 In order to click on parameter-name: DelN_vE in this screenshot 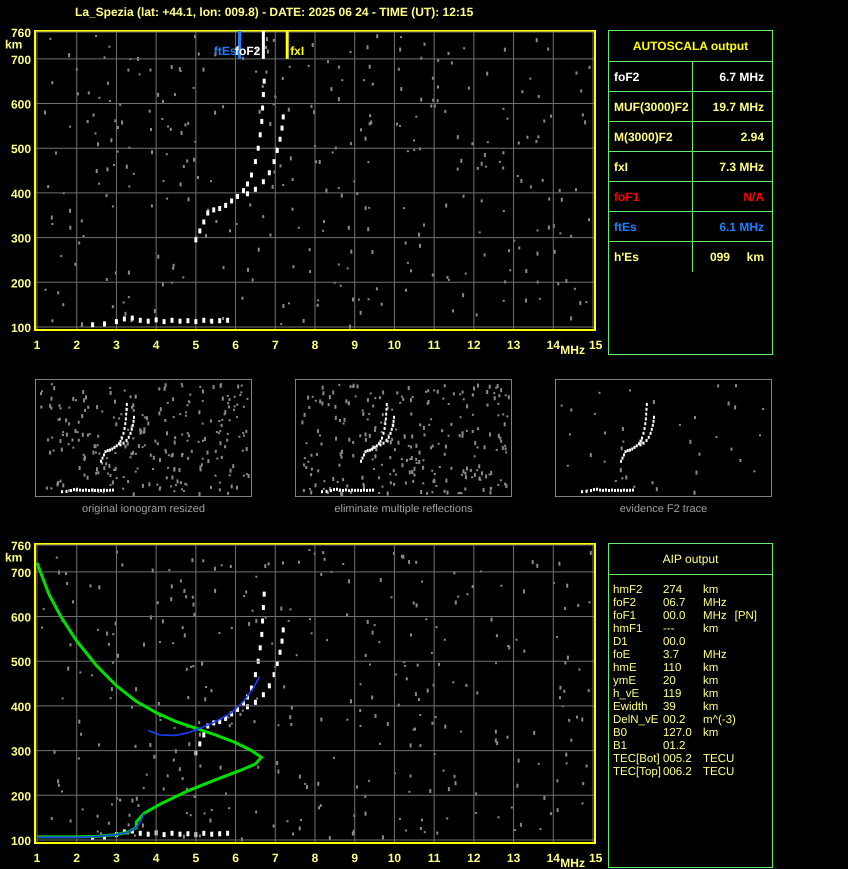, I will do `click(636, 720)`.